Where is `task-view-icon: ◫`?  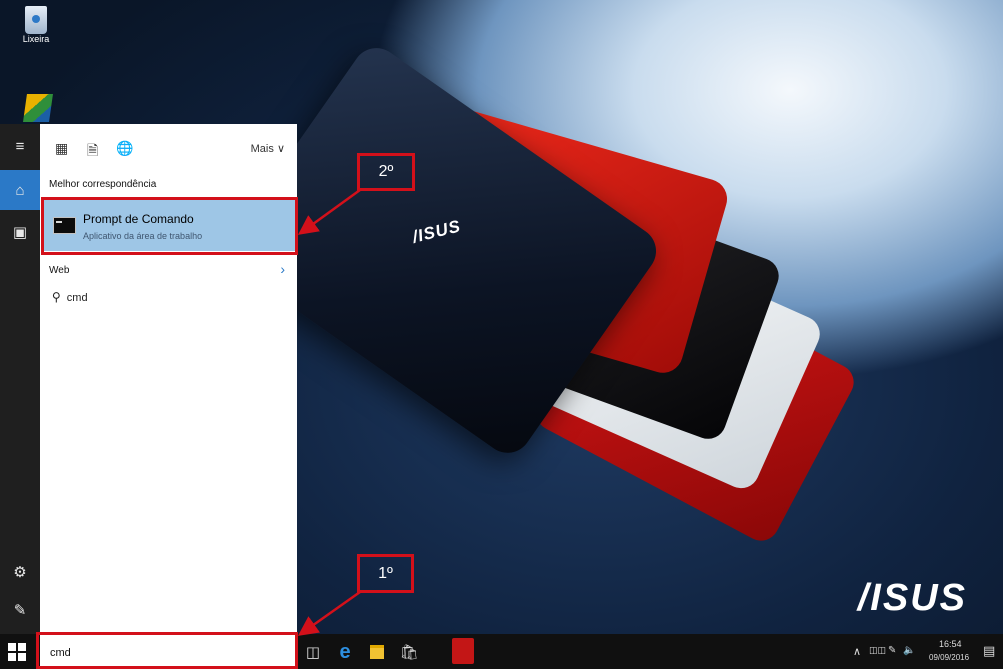 task-view-icon: ◫ is located at coordinates (313, 652).